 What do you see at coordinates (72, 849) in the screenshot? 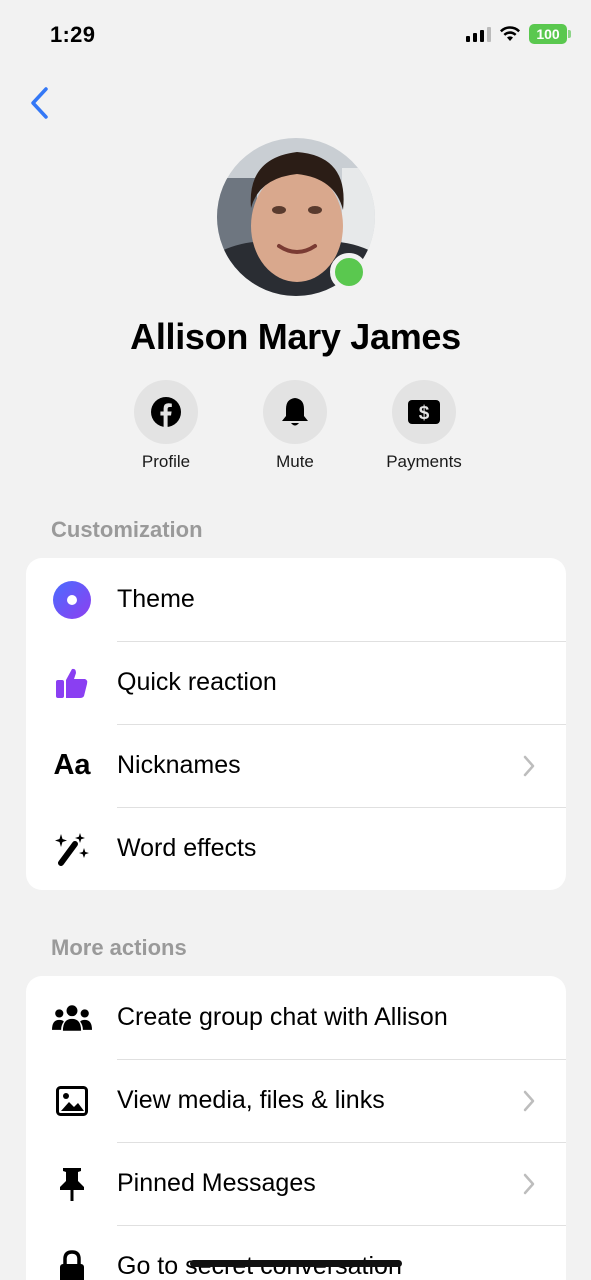
I see `magic-wand-icon` at bounding box center [72, 849].